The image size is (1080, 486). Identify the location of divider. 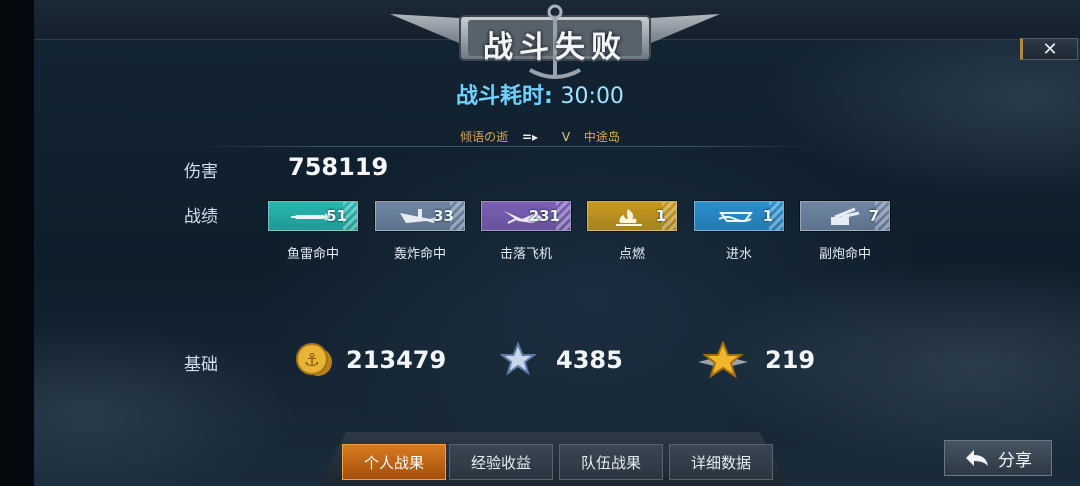
(505, 146).